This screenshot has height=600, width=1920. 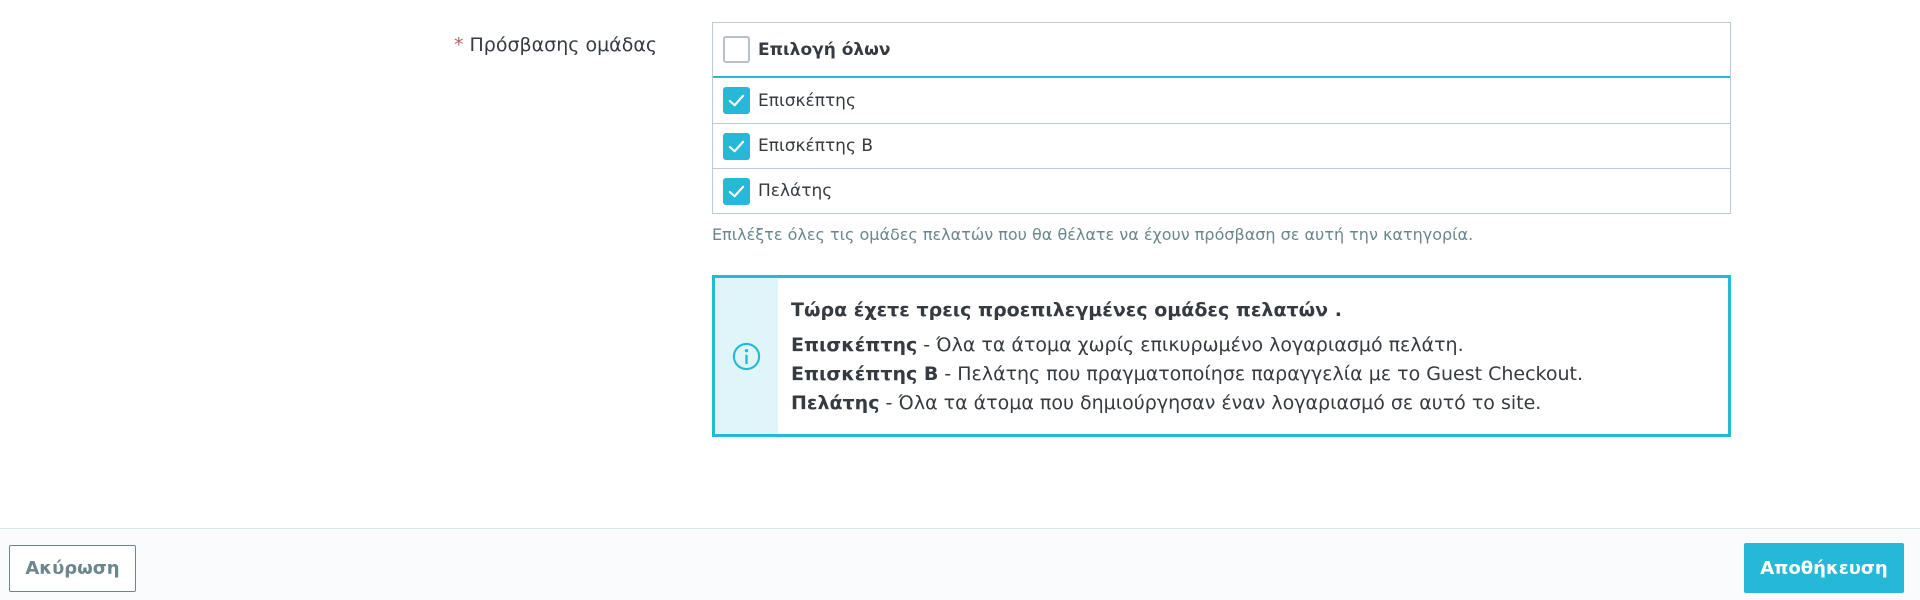 What do you see at coordinates (1221, 50) in the screenshot?
I see `select-all-row: Επιλογή όλων` at bounding box center [1221, 50].